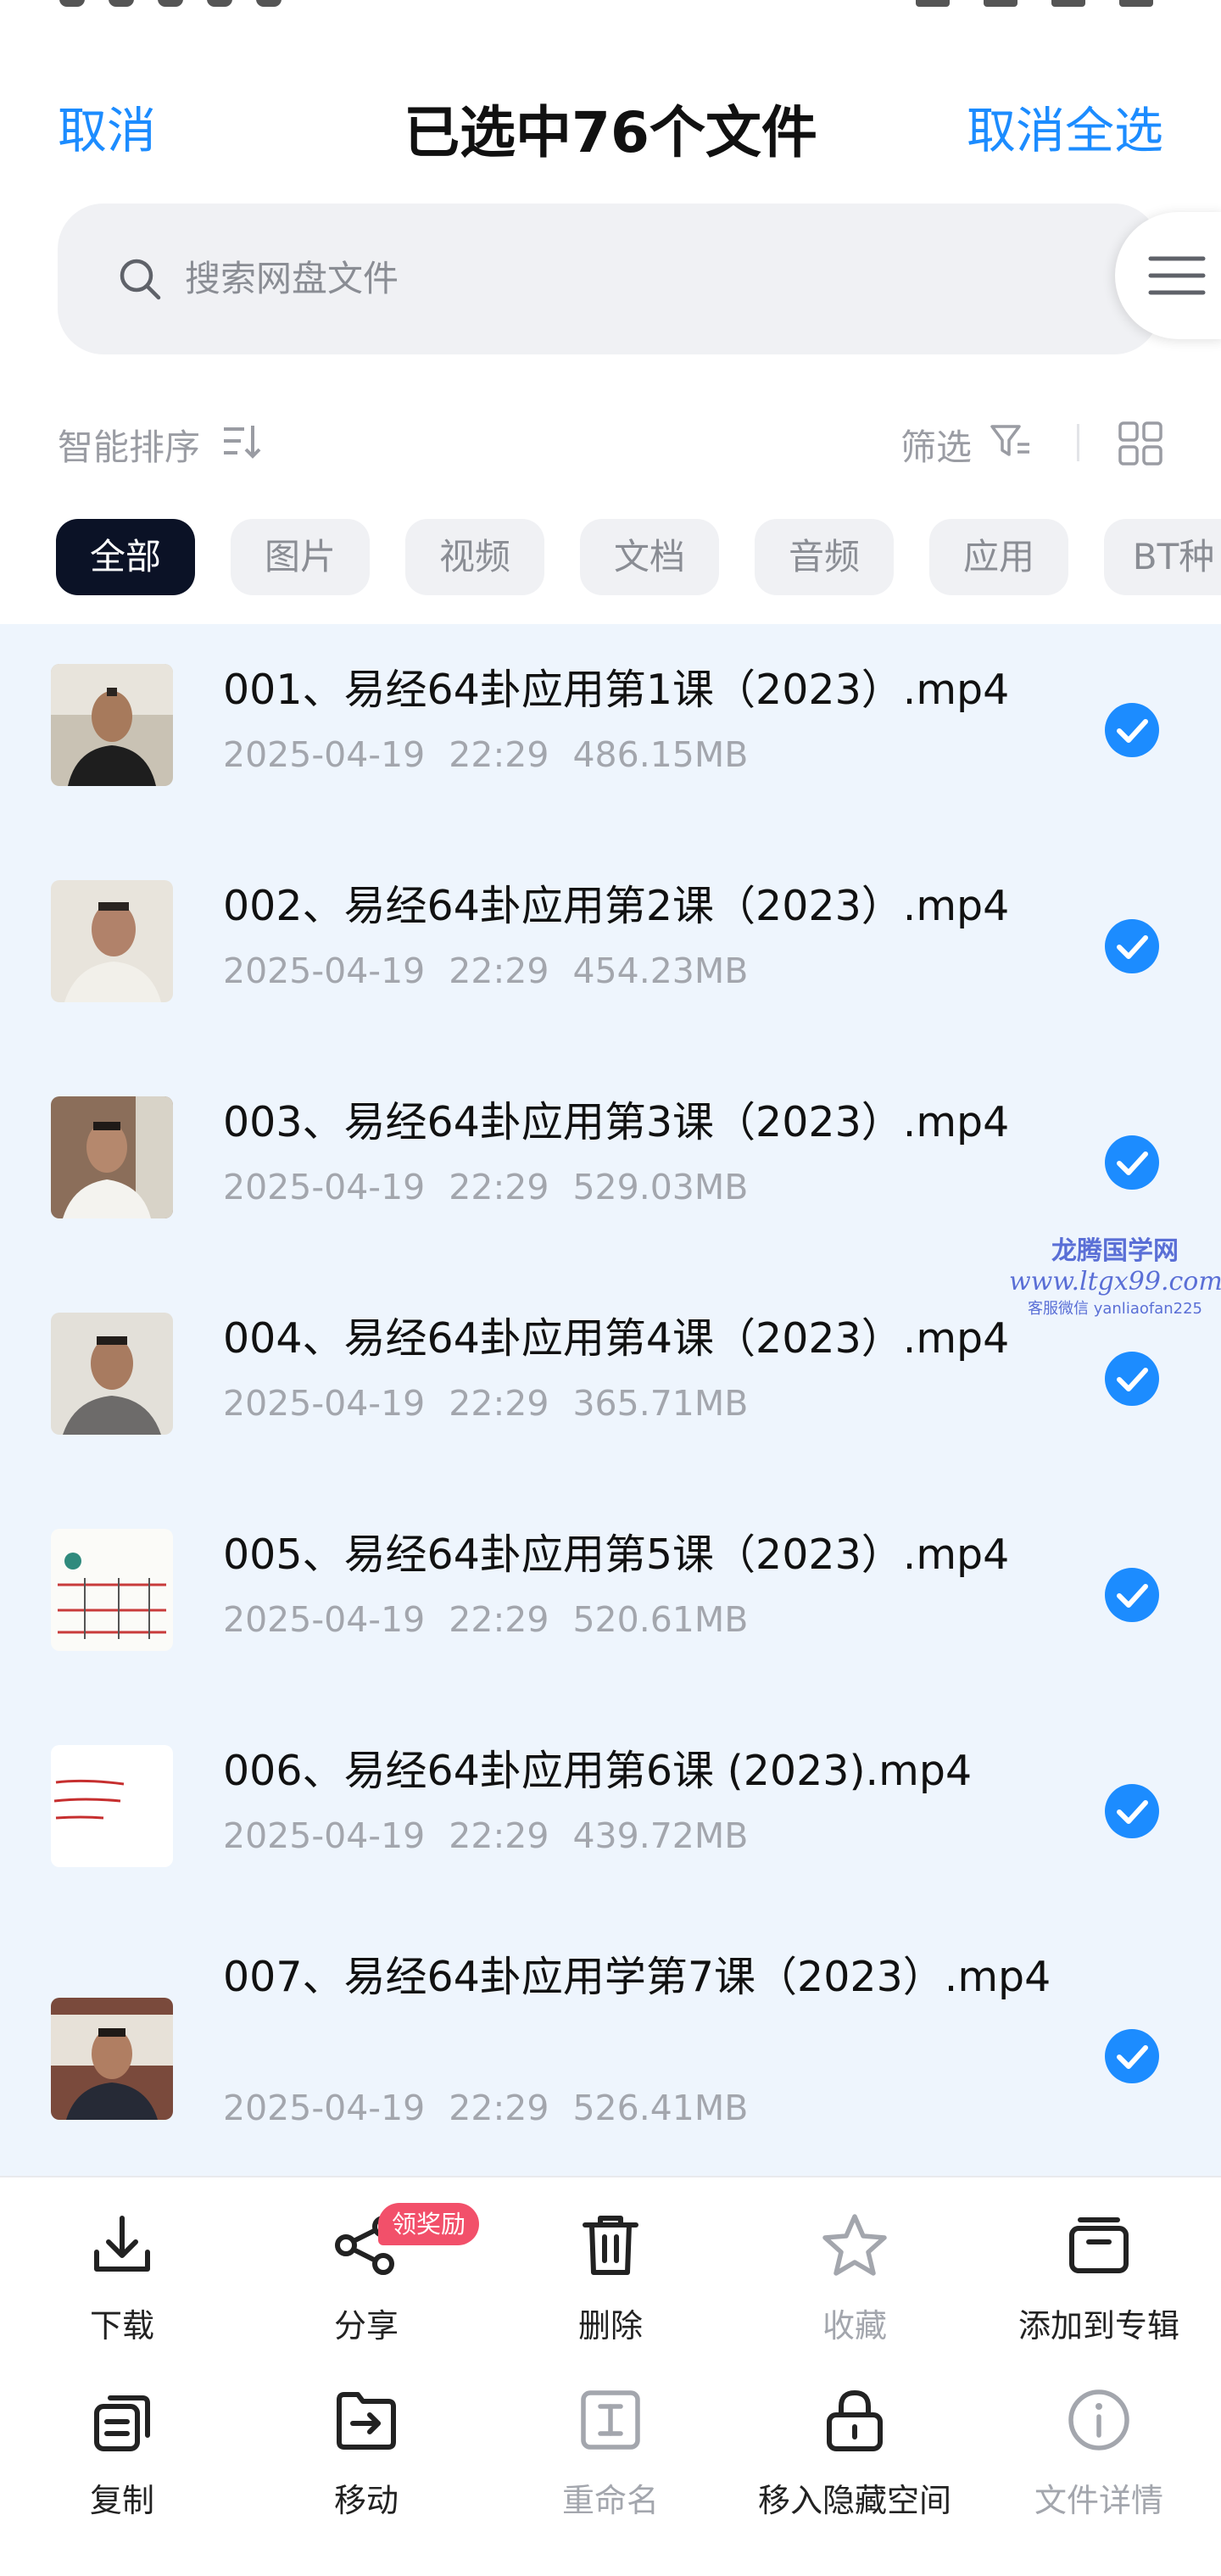  I want to click on lock-icon, so click(855, 2420).